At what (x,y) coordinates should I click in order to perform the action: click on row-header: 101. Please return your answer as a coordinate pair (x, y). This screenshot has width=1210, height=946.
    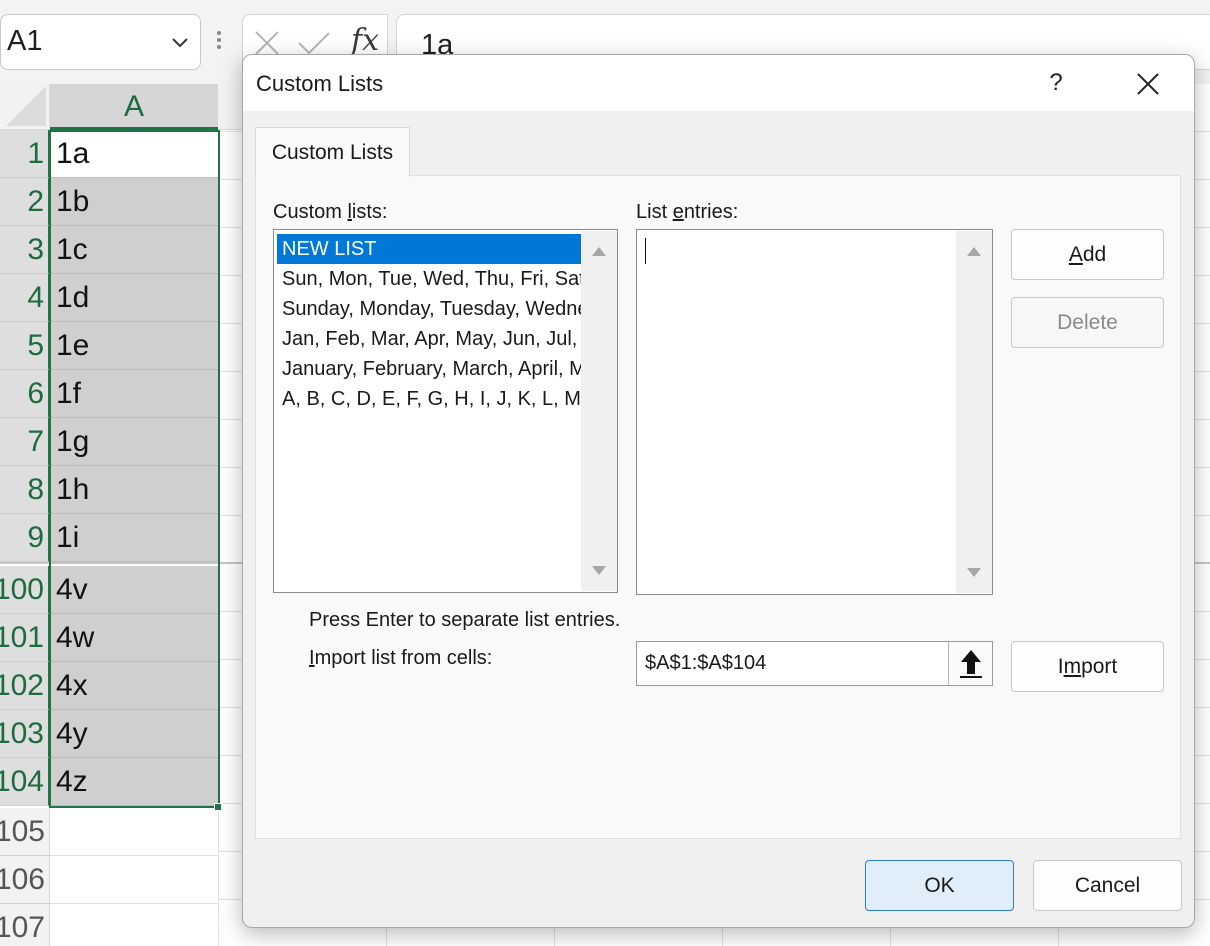
    Looking at the image, I should click on (25, 638).